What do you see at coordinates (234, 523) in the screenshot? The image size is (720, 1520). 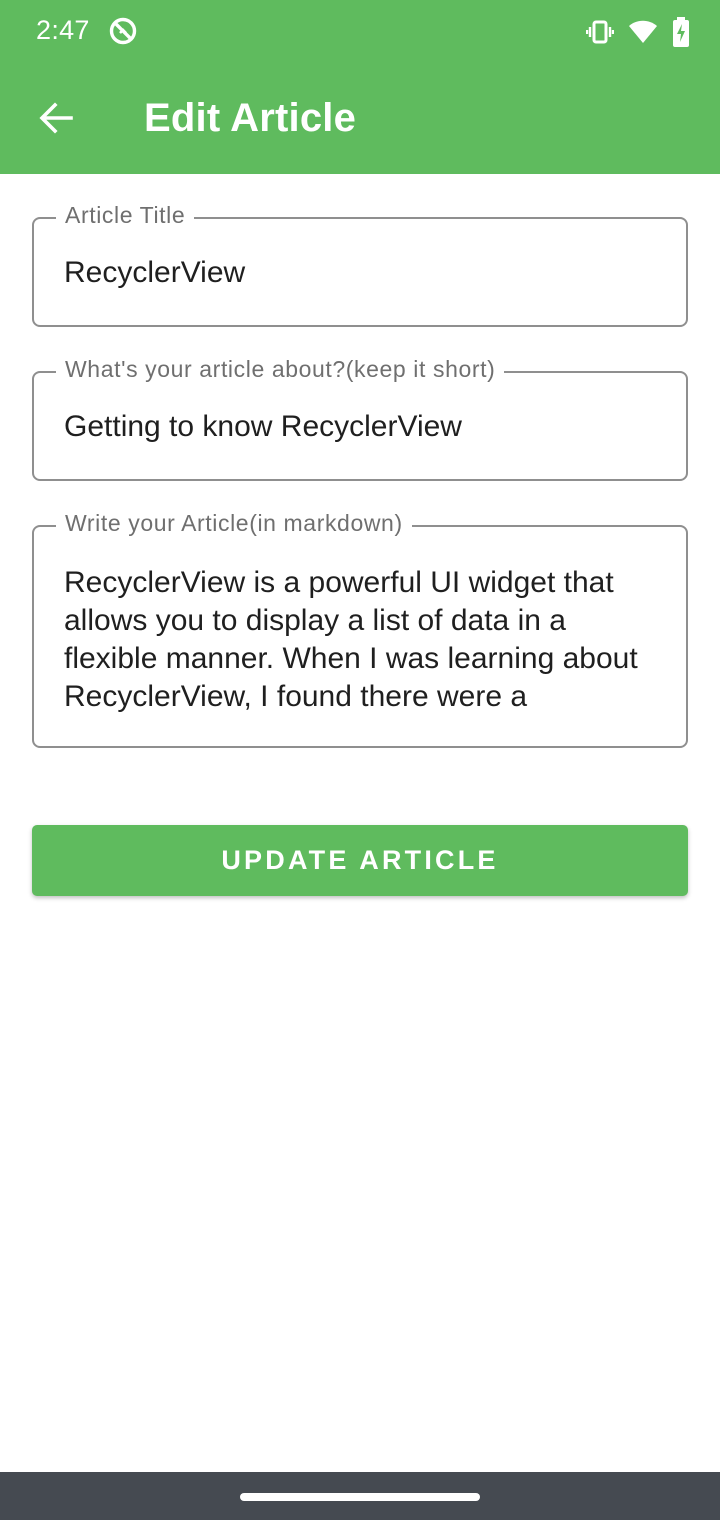 I see `article-body-label: Write your Article(in markdown)` at bounding box center [234, 523].